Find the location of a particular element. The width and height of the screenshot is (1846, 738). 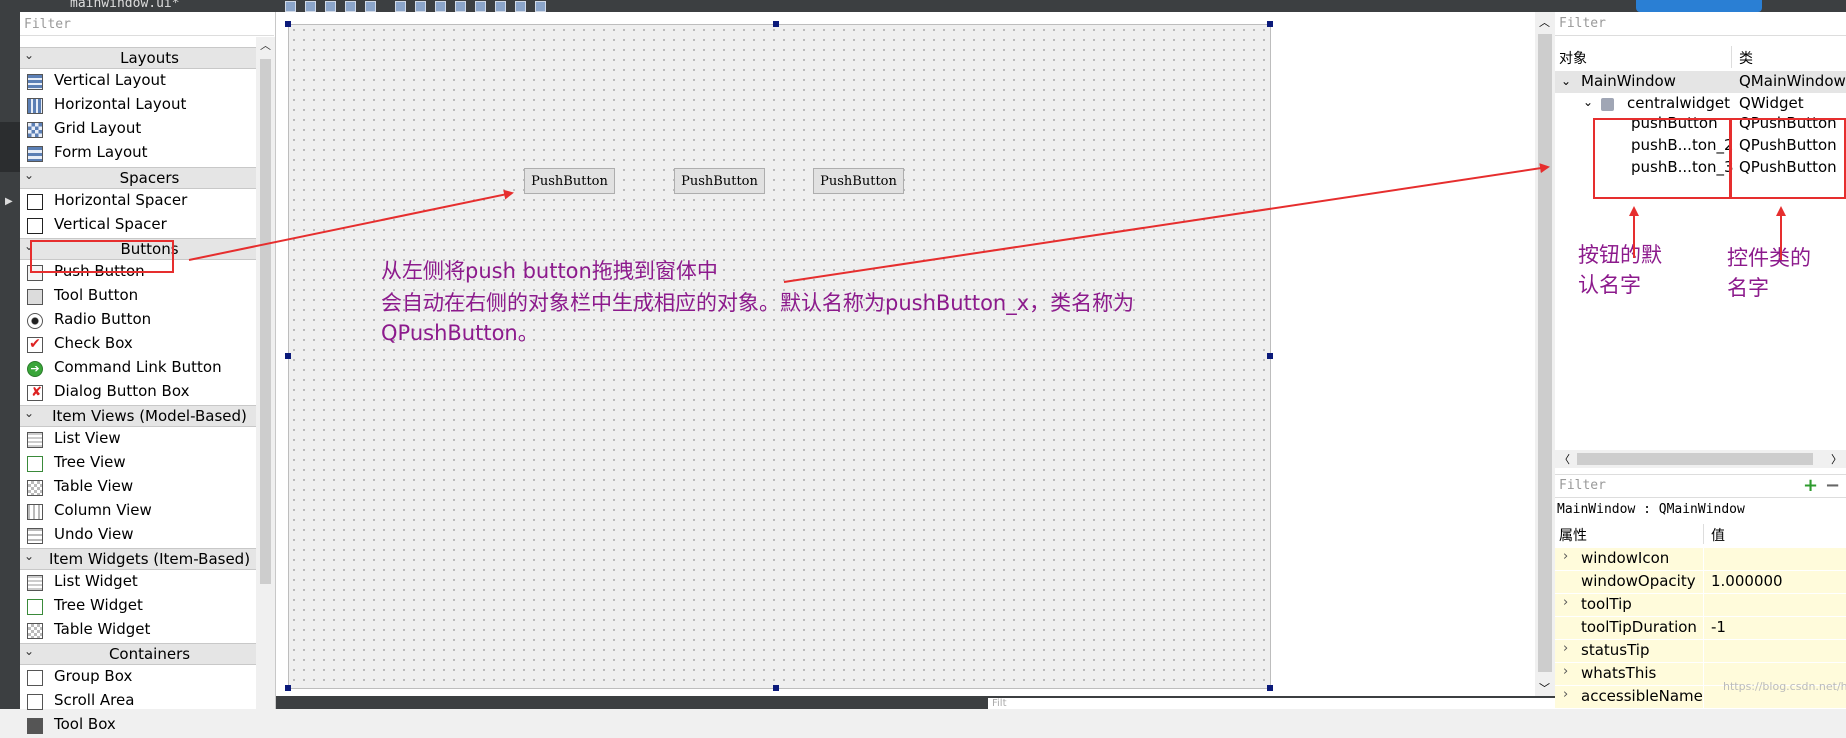

widget-group-box: Group Box is located at coordinates (147, 678).